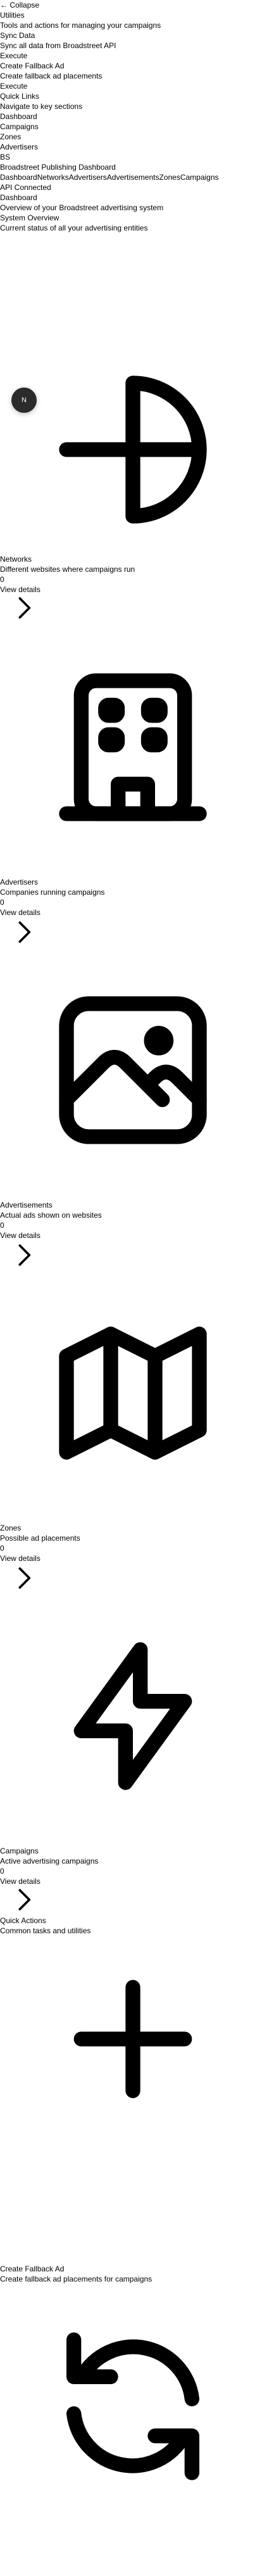 The height and width of the screenshot is (2576, 262). I want to click on brand-logo: BS, so click(6, 157).